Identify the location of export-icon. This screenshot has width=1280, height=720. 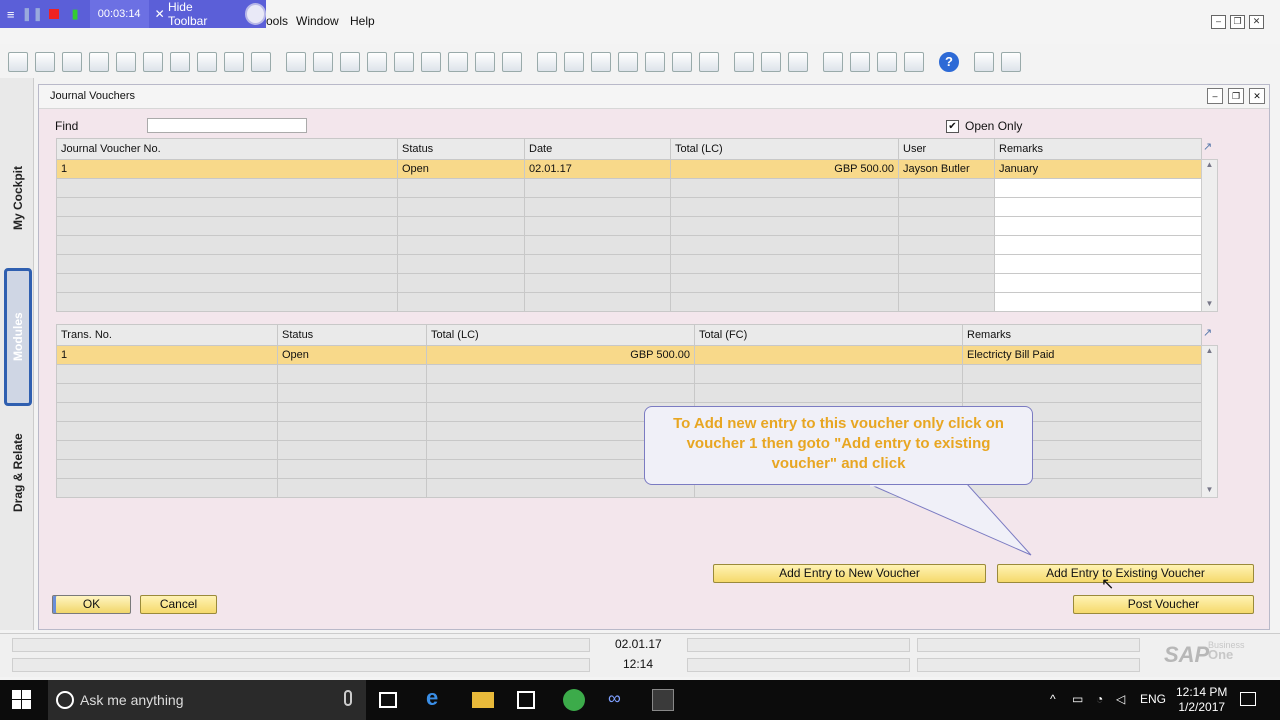
(126, 62).